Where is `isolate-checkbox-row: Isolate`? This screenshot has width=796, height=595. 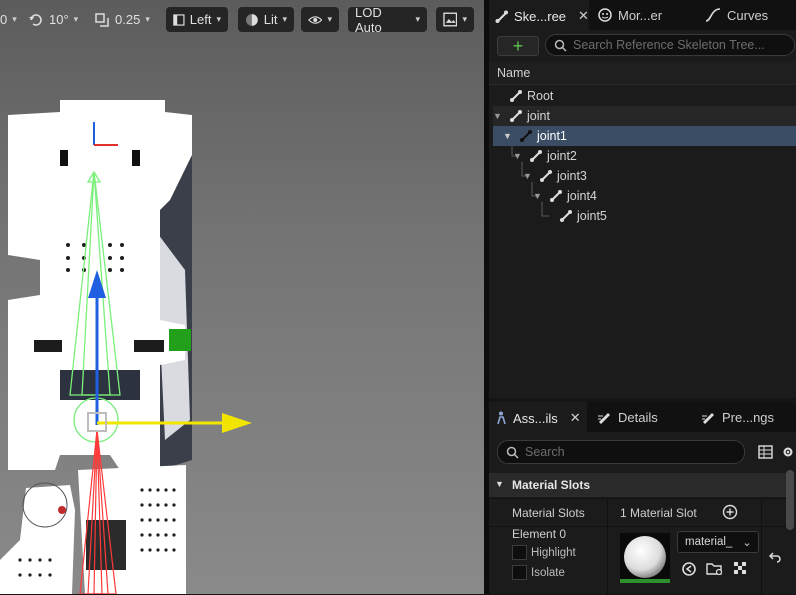 isolate-checkbox-row: Isolate is located at coordinates (538, 572).